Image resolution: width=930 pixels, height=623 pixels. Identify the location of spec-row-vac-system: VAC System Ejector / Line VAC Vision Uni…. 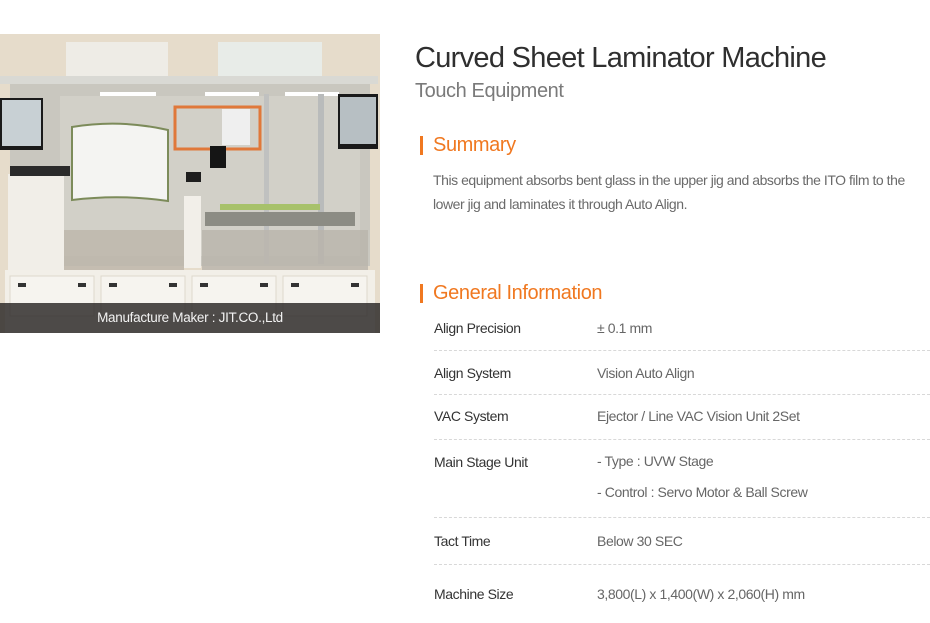
(682, 417).